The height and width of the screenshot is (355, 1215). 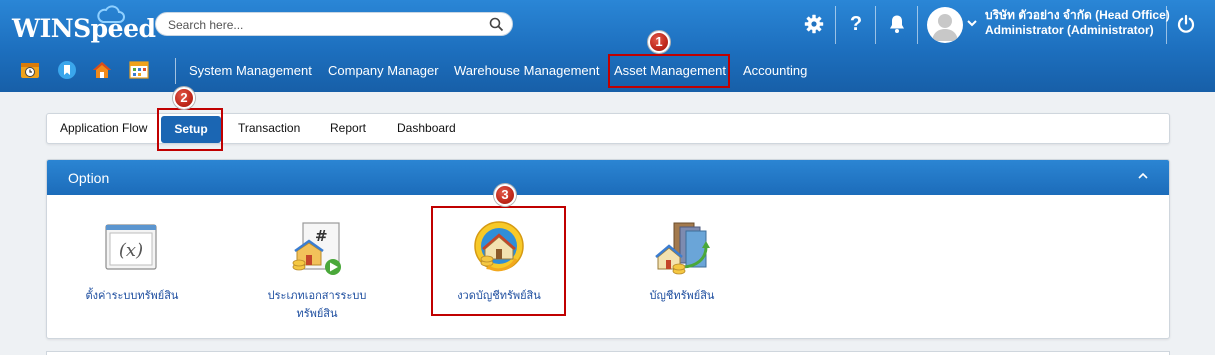 I want to click on search-icon, so click(x=496, y=24).